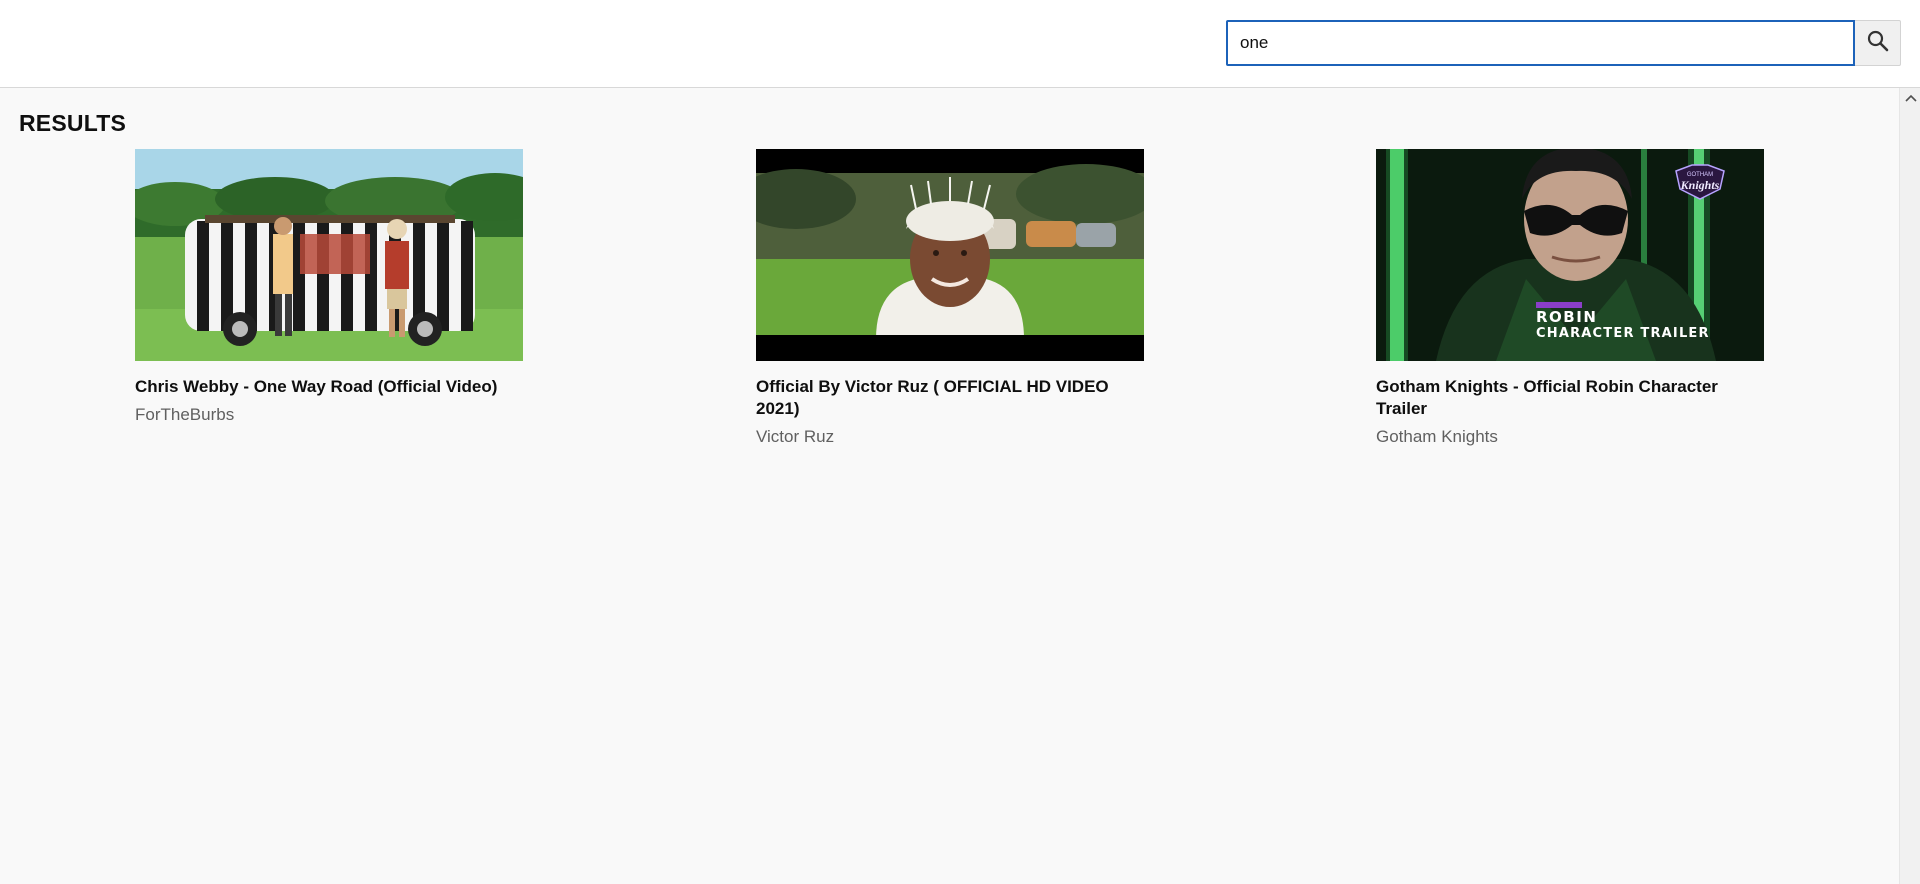  What do you see at coordinates (1623, 333) in the screenshot?
I see `thumb-line2-text: CHARACTER TRAILER` at bounding box center [1623, 333].